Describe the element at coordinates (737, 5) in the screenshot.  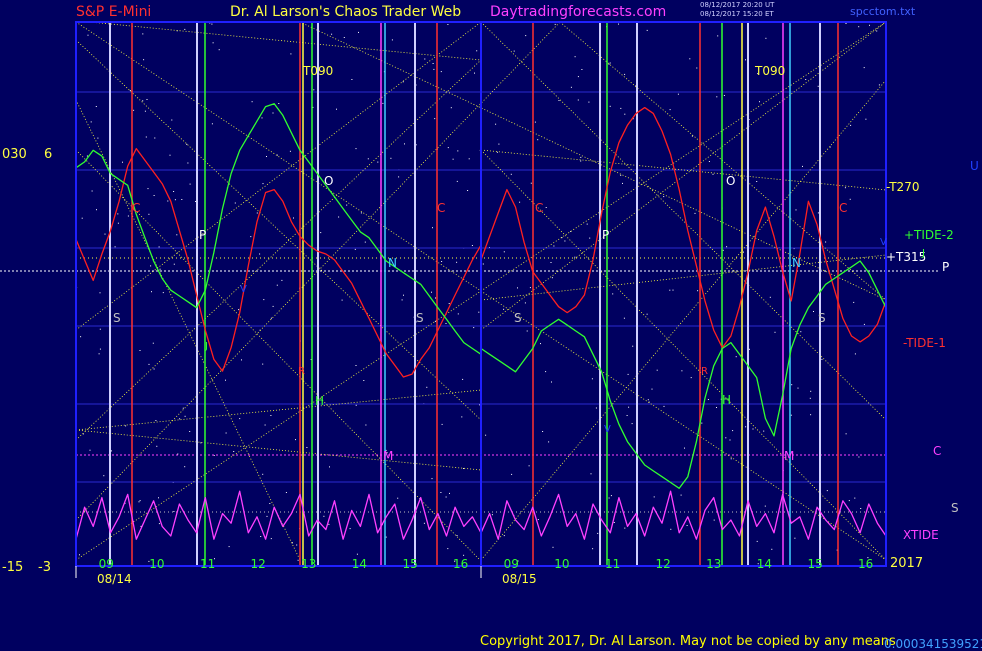
I see `timestamp-ut: 08/12/2017 20:20 UT` at that location.